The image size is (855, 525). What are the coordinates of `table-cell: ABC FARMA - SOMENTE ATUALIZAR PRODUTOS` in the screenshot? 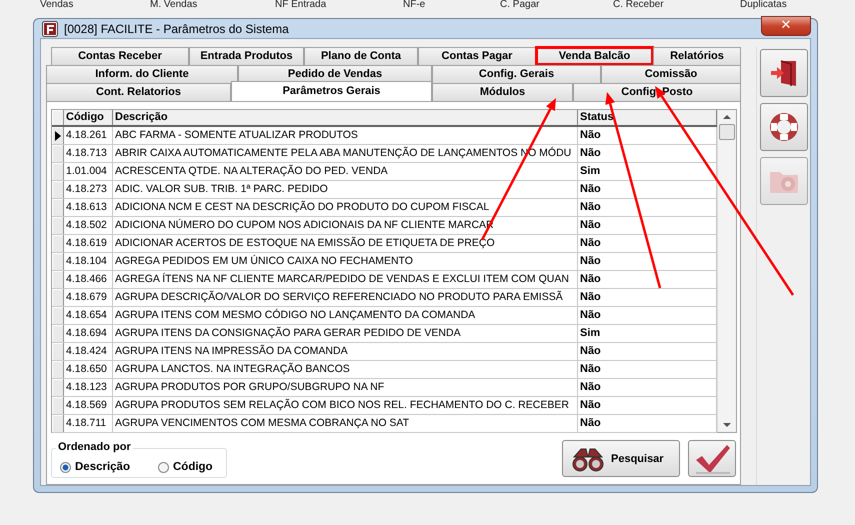 It's located at (345, 135).